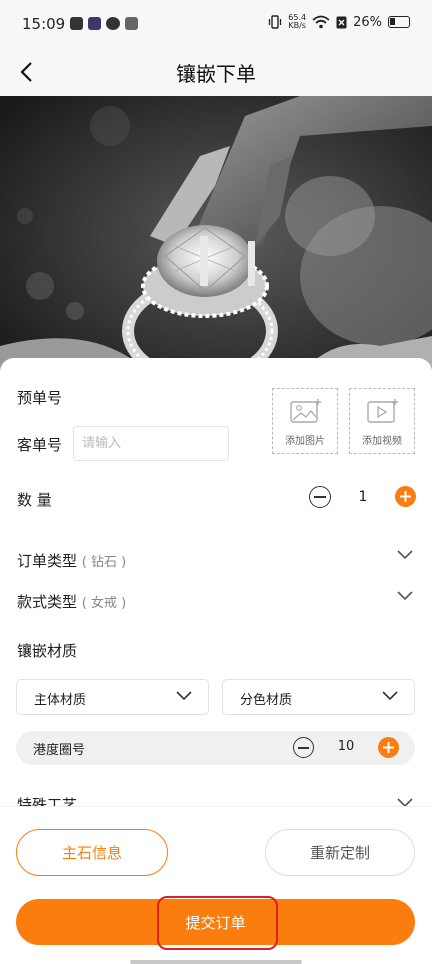 The height and width of the screenshot is (964, 432). I want to click on ring-size-decrease-button, so click(303, 747).